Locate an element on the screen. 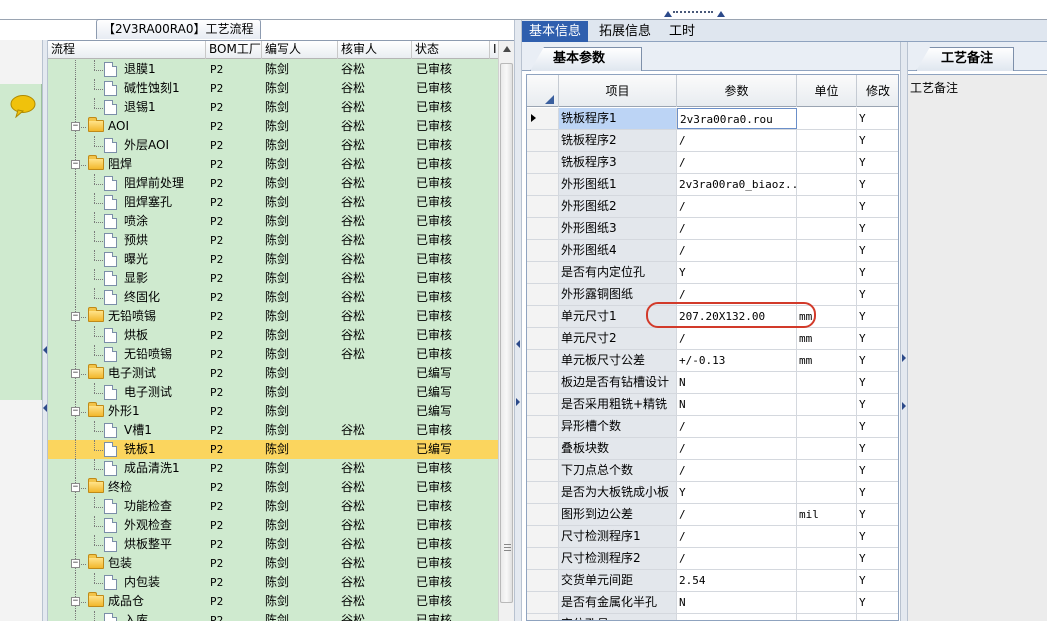  grid-row: 是否有金属化半孔 N Y is located at coordinates (712, 603).